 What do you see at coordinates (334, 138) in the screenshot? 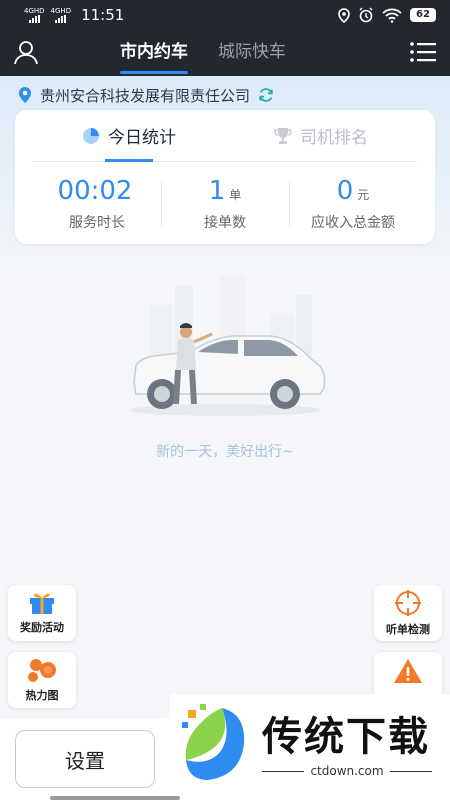
I see `tab-driver-ranking-label: 司机排名` at bounding box center [334, 138].